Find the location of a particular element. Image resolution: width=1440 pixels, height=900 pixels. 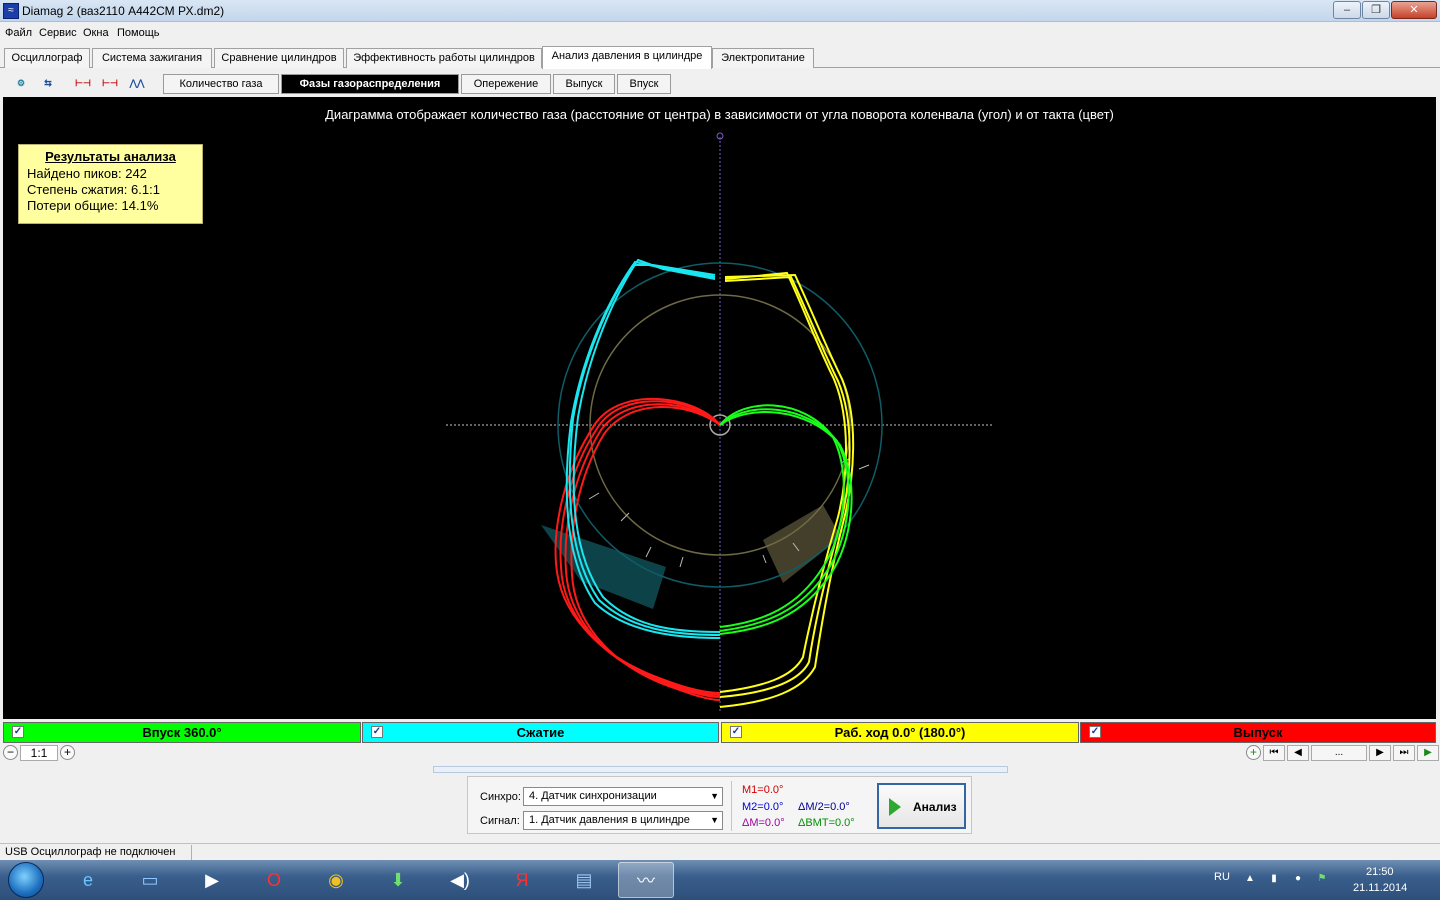

subtab-intake: Впуск is located at coordinates (644, 84).